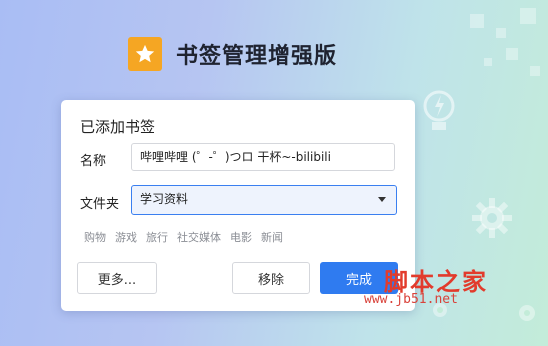 The height and width of the screenshot is (346, 548). What do you see at coordinates (199, 237) in the screenshot?
I see `tag-item: 社交媒体` at bounding box center [199, 237].